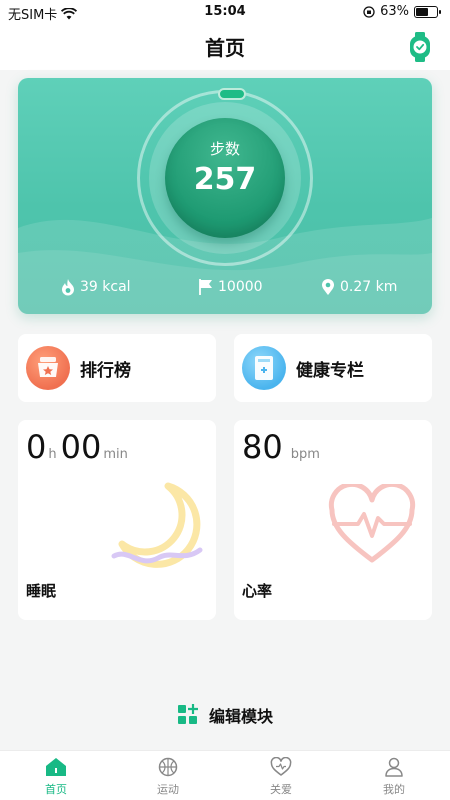 This screenshot has width=450, height=800. What do you see at coordinates (115, 454) in the screenshot?
I see `sleep-minutes-unit: min` at bounding box center [115, 454].